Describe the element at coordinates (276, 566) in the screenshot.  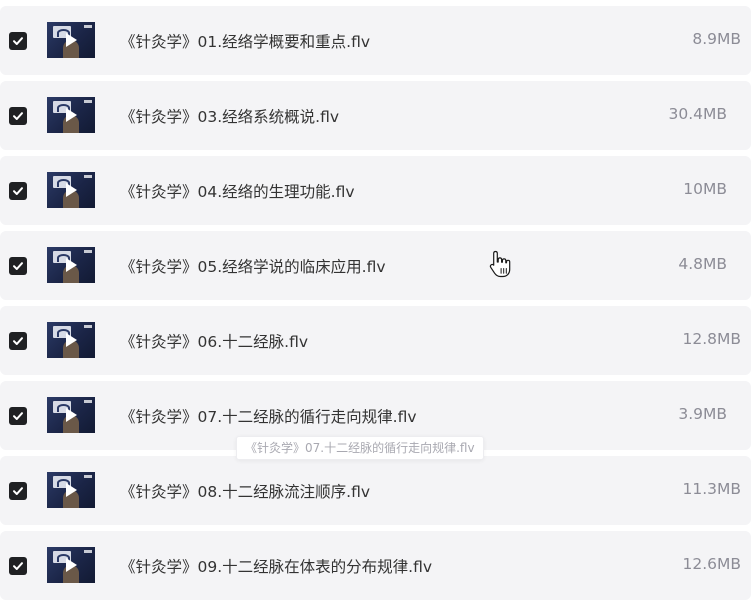
I see `file-name: 《针灸学》09.十二经脉在体表的分布规律.flv` at that location.